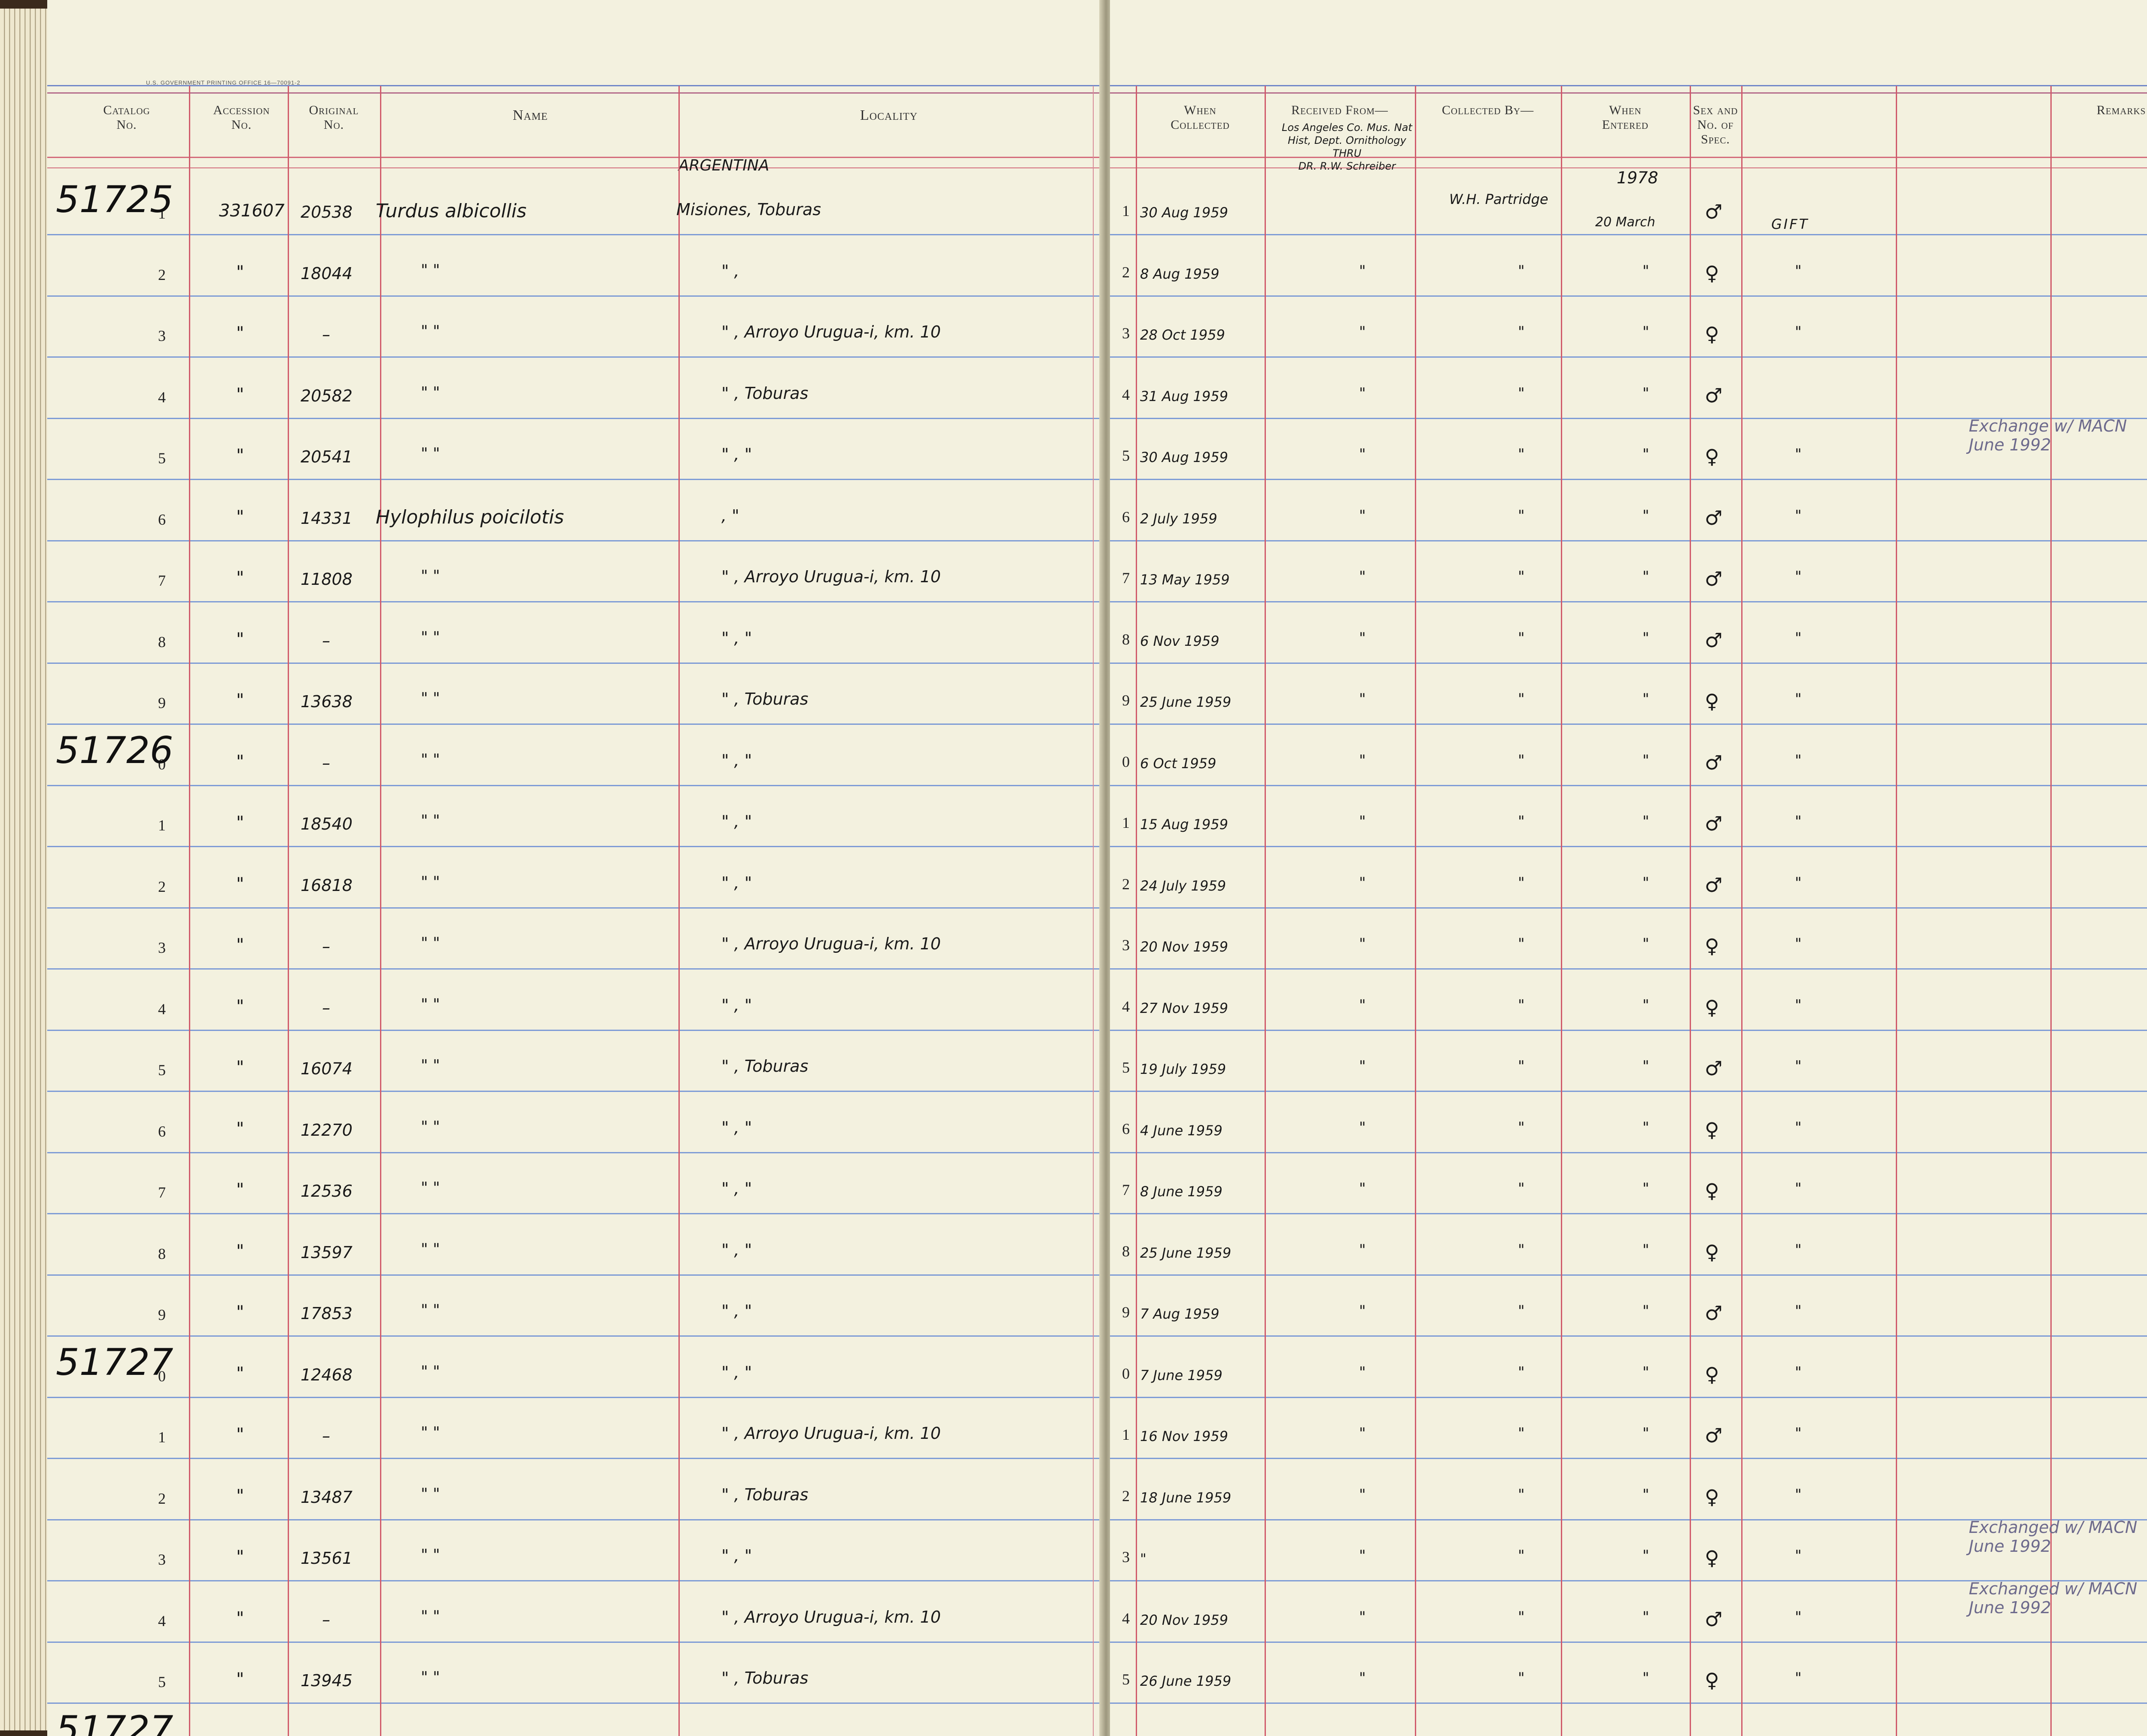 This screenshot has width=2147, height=1736. What do you see at coordinates (327, 213) in the screenshot?
I see `original-number: 20538` at bounding box center [327, 213].